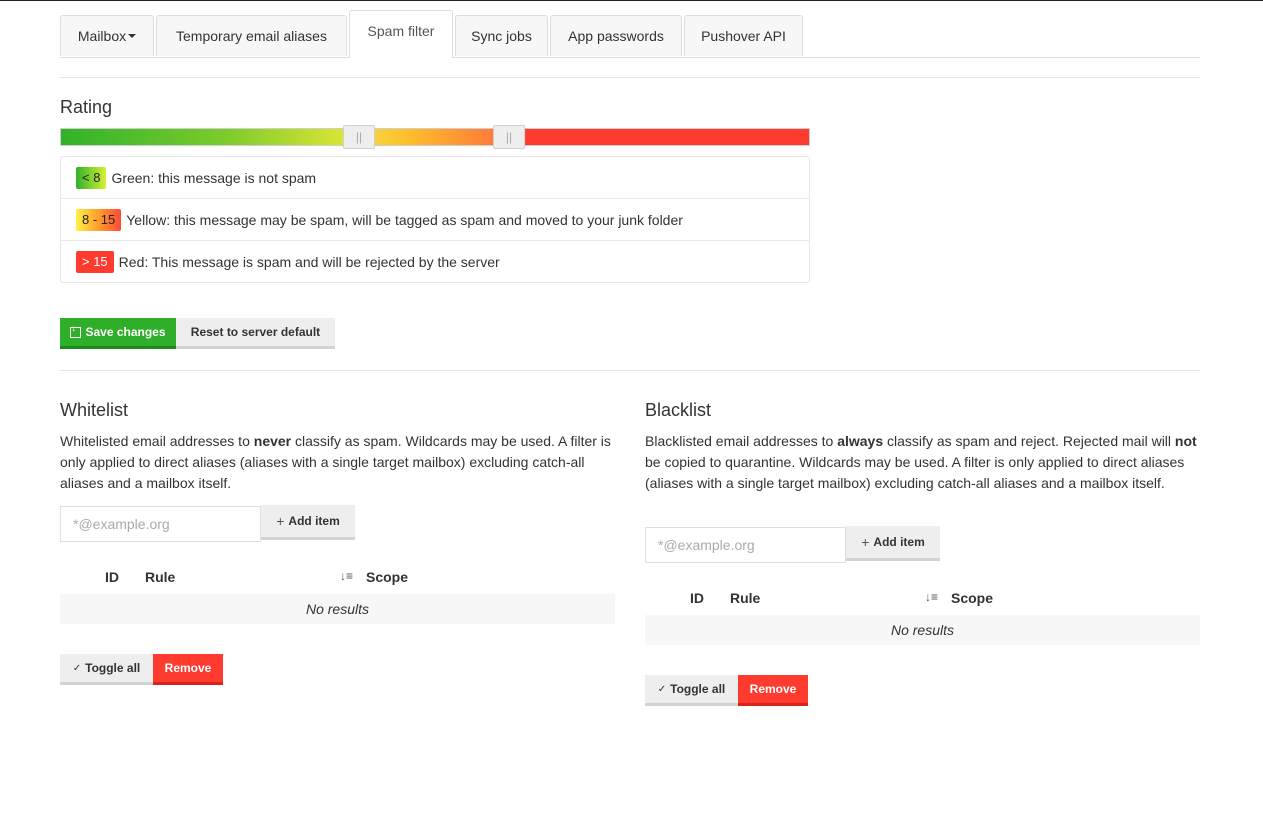  I want to click on rating-slider: || ||, so click(435, 137).